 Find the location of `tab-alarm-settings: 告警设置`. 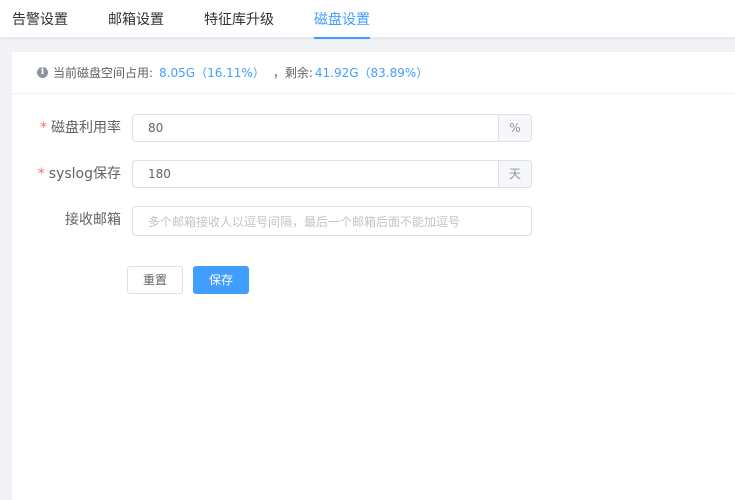

tab-alarm-settings: 告警设置 is located at coordinates (40, 19).